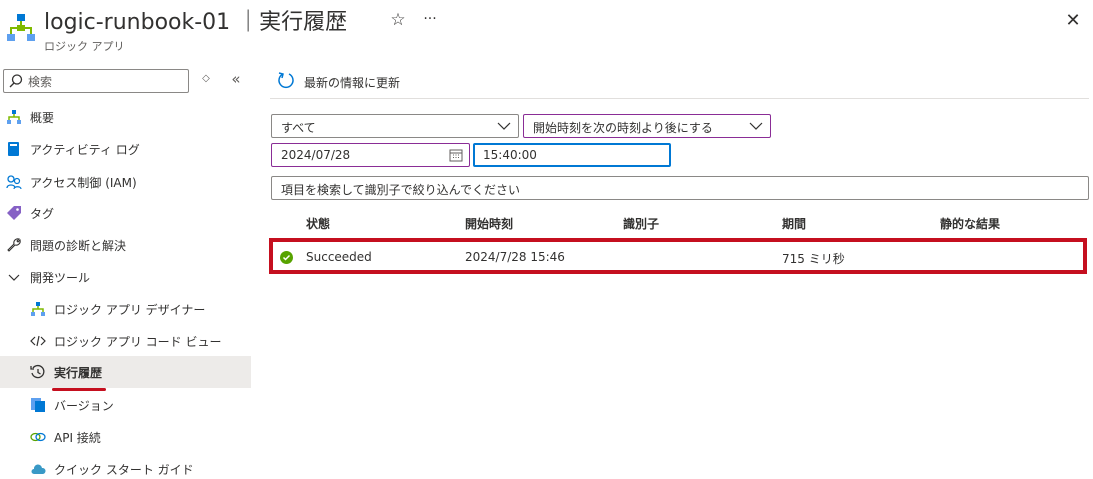 Image resolution: width=1093 pixels, height=479 pixels. What do you see at coordinates (206, 81) in the screenshot?
I see `expand-collapse-all-icon: ◇` at bounding box center [206, 81].